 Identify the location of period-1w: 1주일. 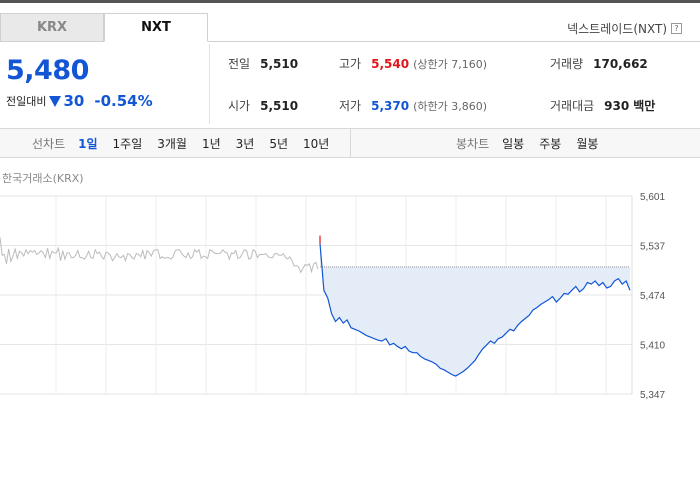
(128, 143).